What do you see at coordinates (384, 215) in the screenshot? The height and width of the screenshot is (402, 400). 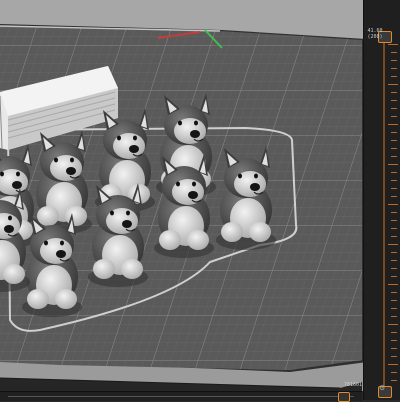 I see `layer-slider-track` at bounding box center [384, 215].